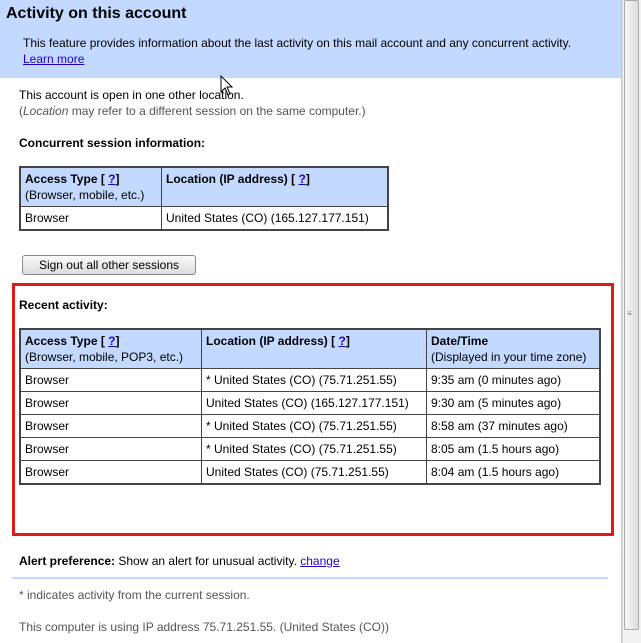 Image resolution: width=641 pixels, height=643 pixels. I want to click on alert-text: Show an alert for unusual activity., so click(208, 561).